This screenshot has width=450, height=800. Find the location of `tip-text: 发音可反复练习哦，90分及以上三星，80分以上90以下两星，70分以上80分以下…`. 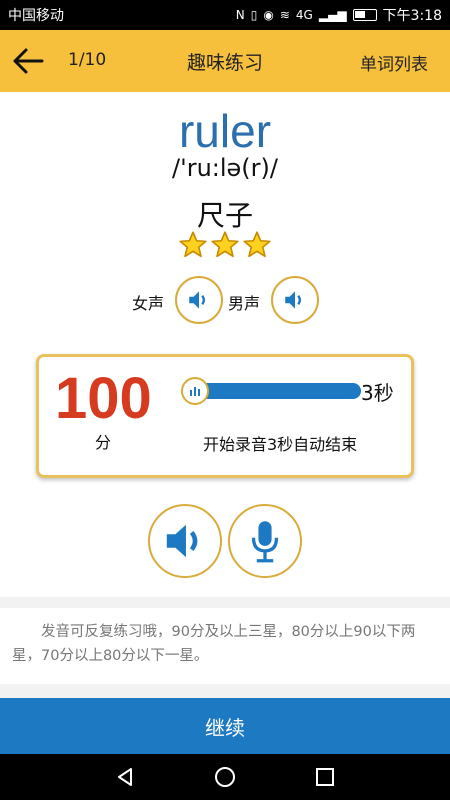

tip-text: 发音可反复练习哦，90分及以上三星，80分以上90以下两星，70分以上80分以下… is located at coordinates (214, 644).